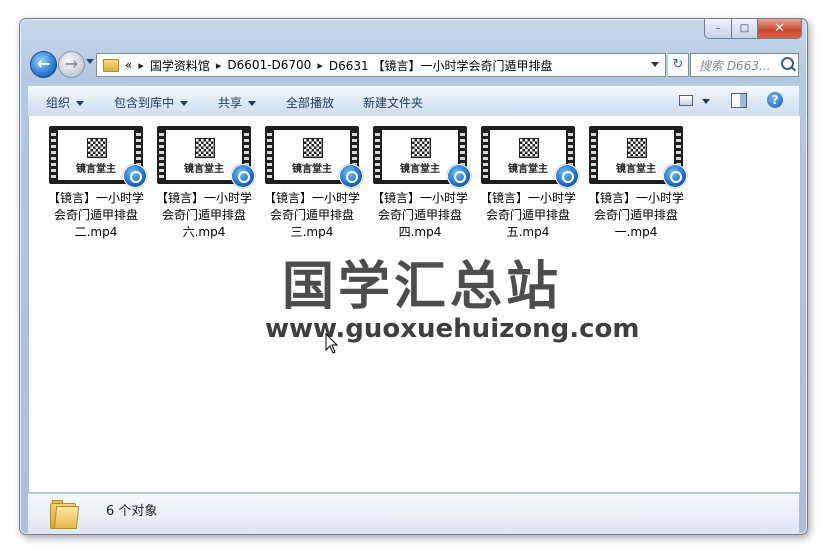 The image size is (827, 555). I want to click on include-in-library-menu: 包含到库中, so click(151, 102).